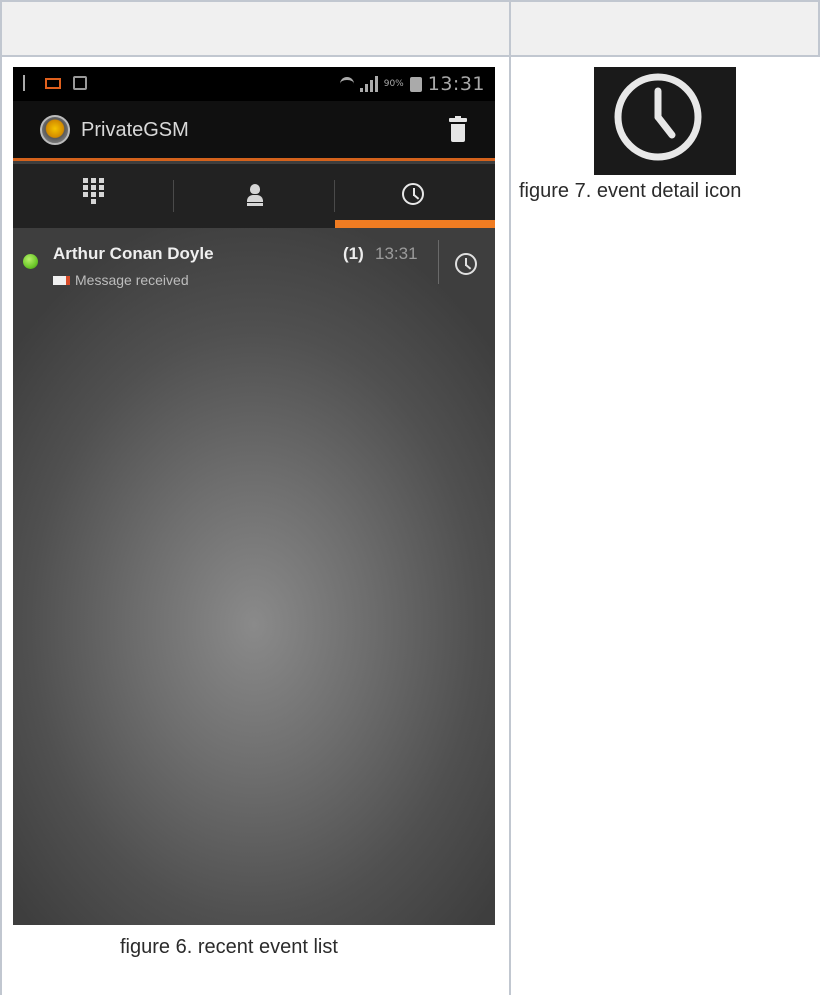 The image size is (820, 995). What do you see at coordinates (415, 84) in the screenshot?
I see `battery-icon` at bounding box center [415, 84].